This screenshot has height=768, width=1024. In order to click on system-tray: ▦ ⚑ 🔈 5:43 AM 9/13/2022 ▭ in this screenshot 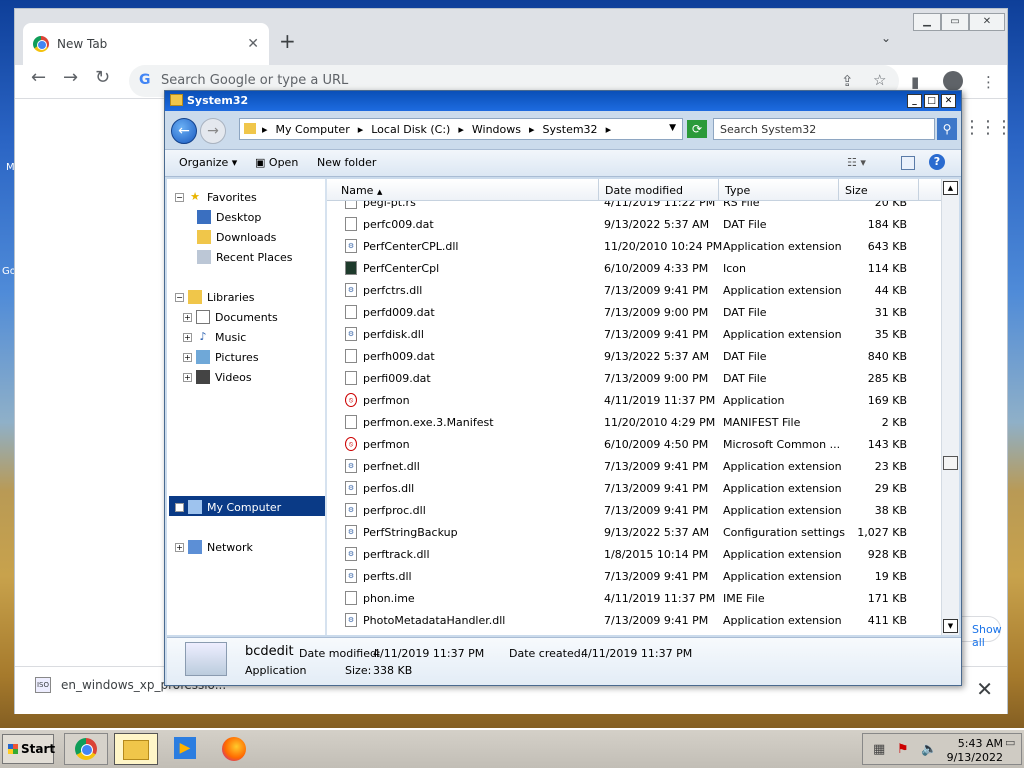, I will do `click(942, 749)`.